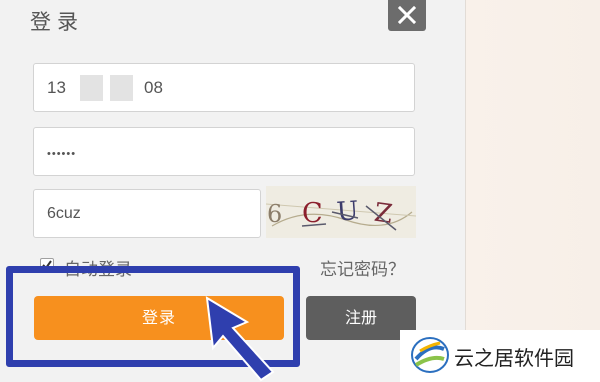 This screenshot has width=600, height=382. What do you see at coordinates (147, 213) in the screenshot?
I see `captcha-input: 6cuz` at bounding box center [147, 213].